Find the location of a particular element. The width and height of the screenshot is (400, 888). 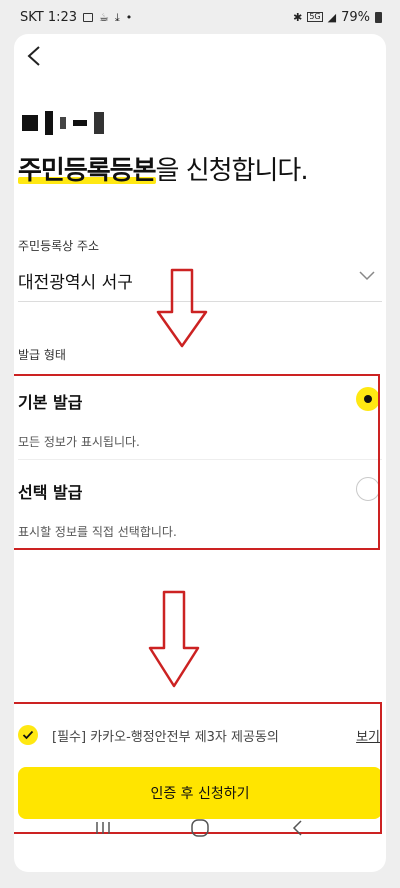

signal-icon: ◢ is located at coordinates (332, 17).